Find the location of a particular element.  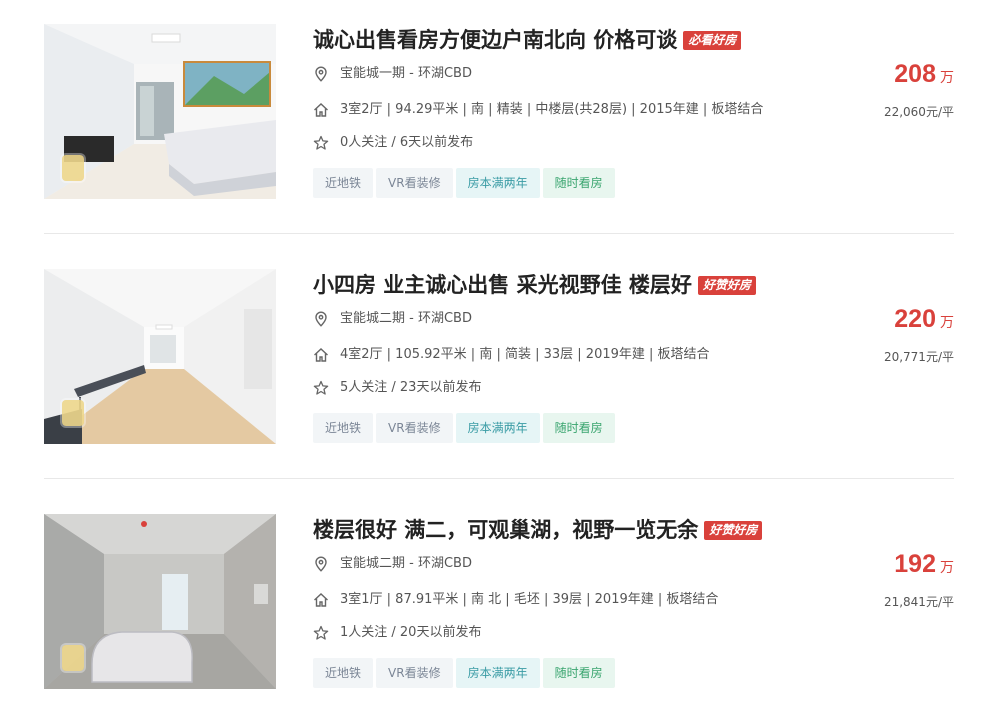

total-price-value: 208 is located at coordinates (915, 74).